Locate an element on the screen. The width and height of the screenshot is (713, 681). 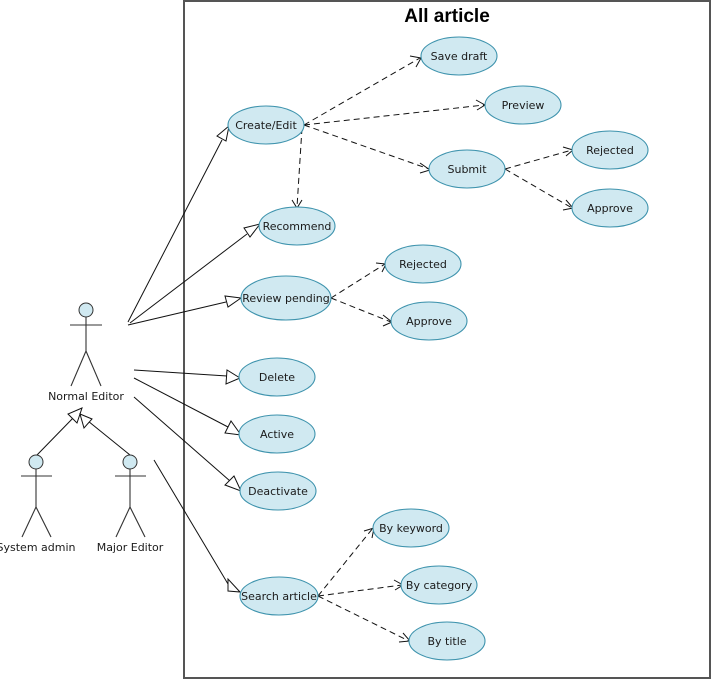
use-case-review-rejected: Rejected is located at coordinates (423, 264).